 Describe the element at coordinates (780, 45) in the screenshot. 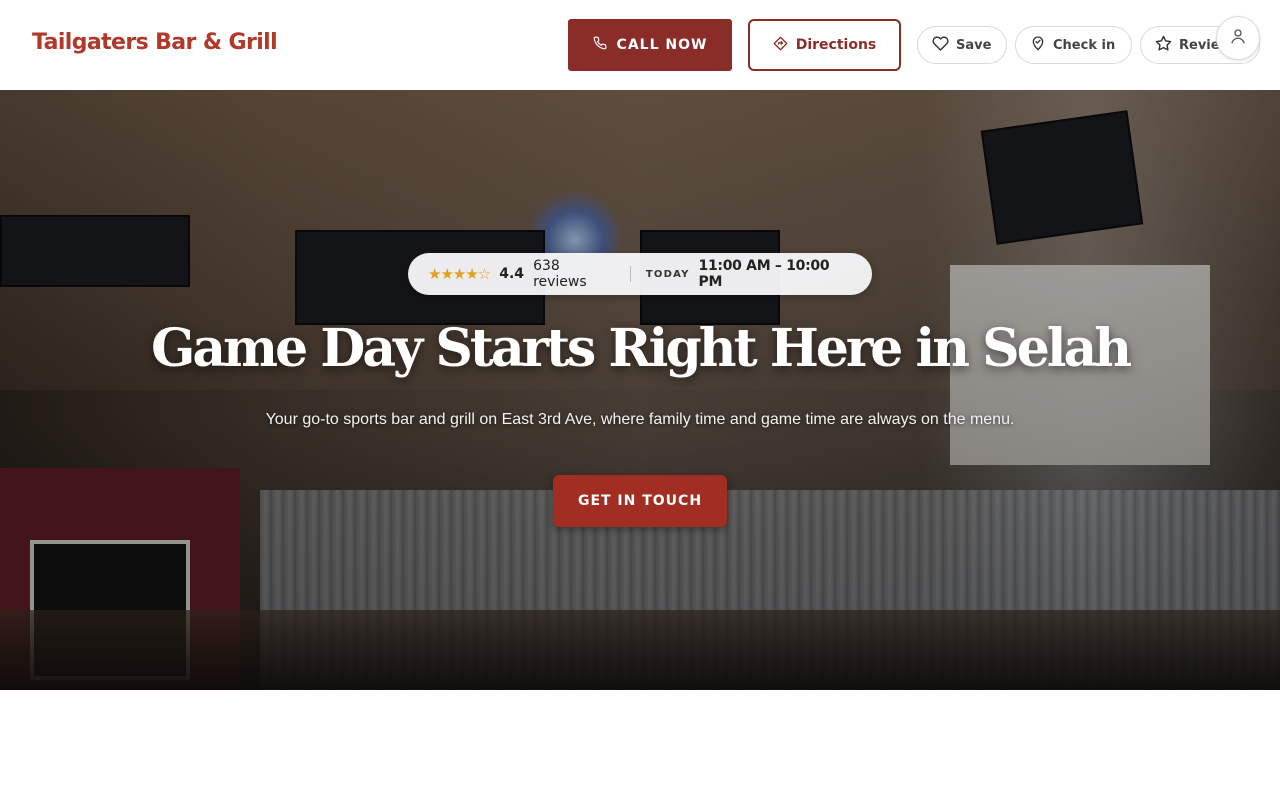

I see `directions-icon` at that location.